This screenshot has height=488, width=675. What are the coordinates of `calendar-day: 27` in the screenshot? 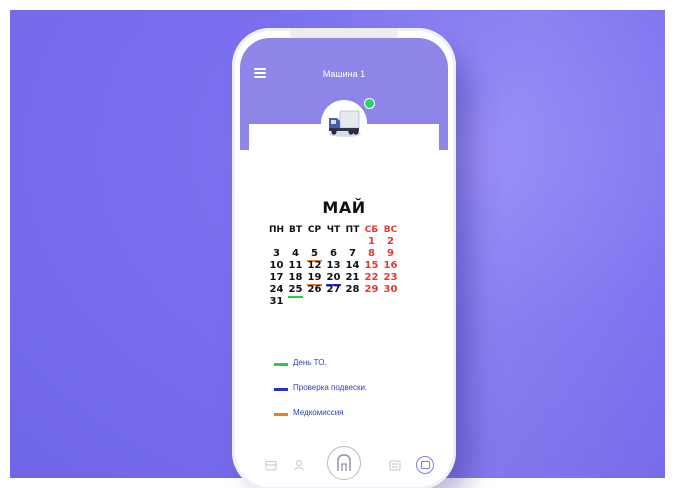 It's located at (333, 290).